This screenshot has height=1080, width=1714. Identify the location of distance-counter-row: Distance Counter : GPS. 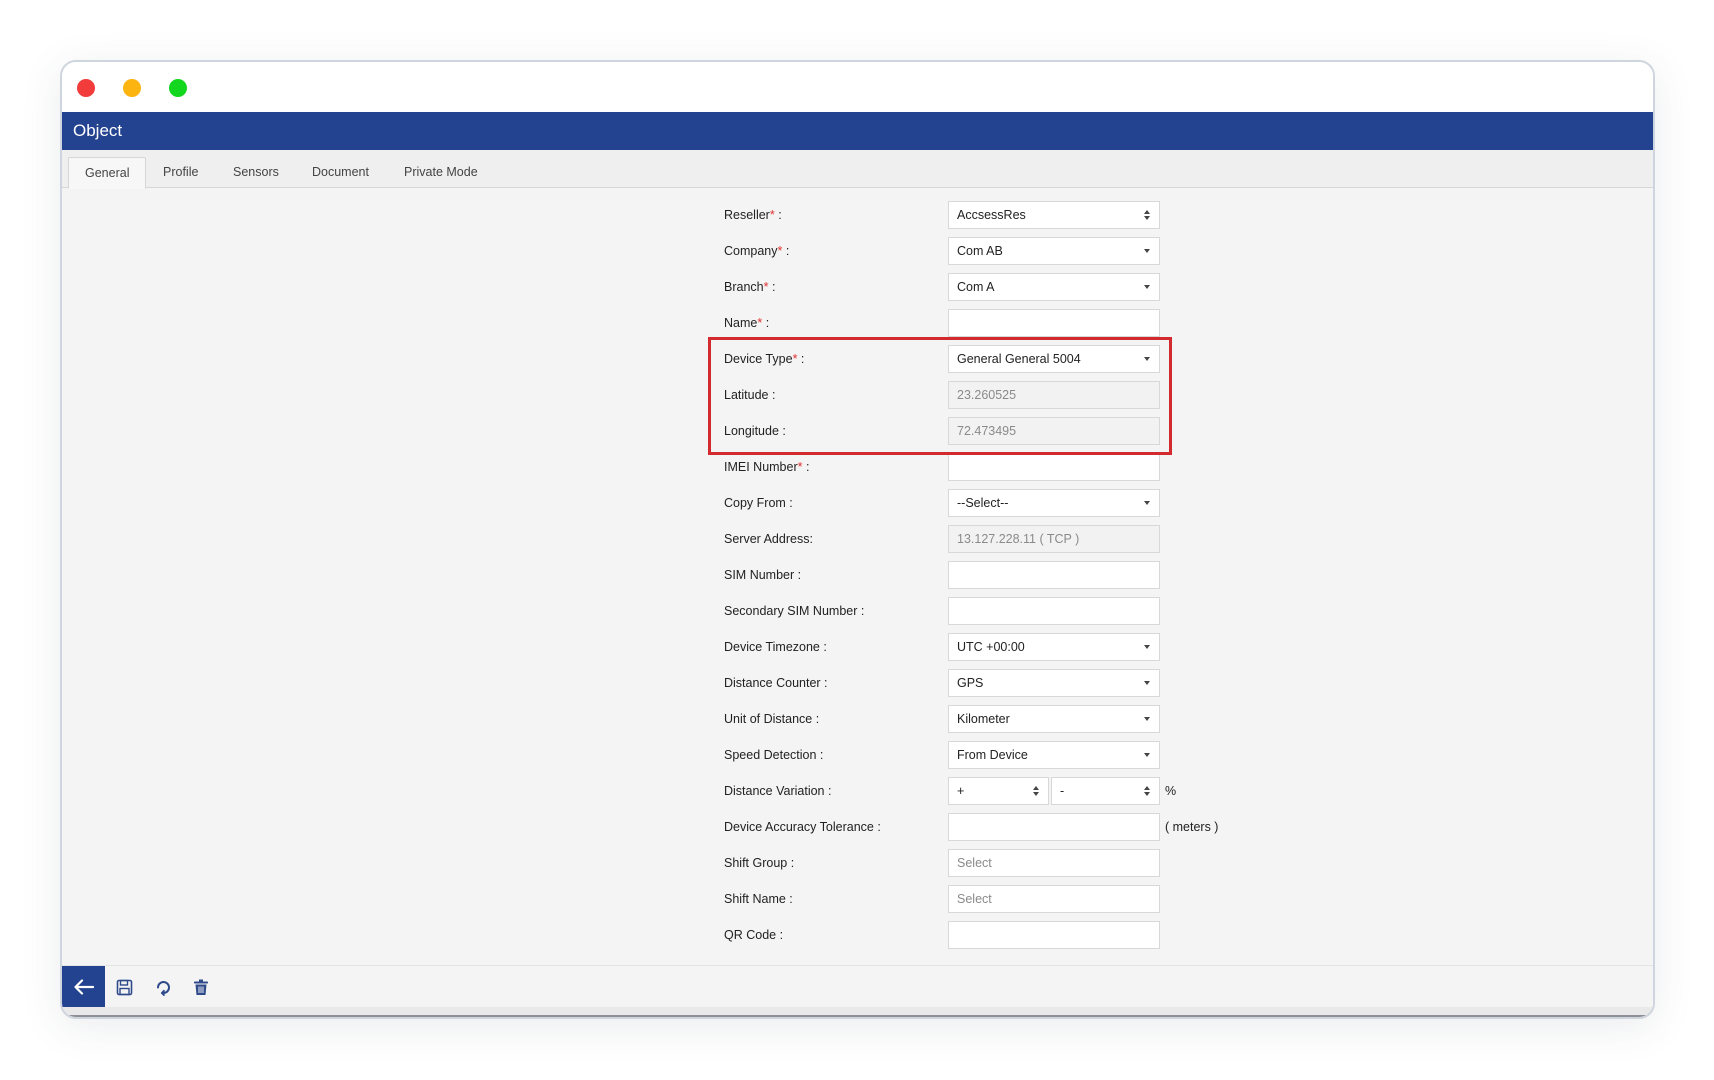
(974, 683).